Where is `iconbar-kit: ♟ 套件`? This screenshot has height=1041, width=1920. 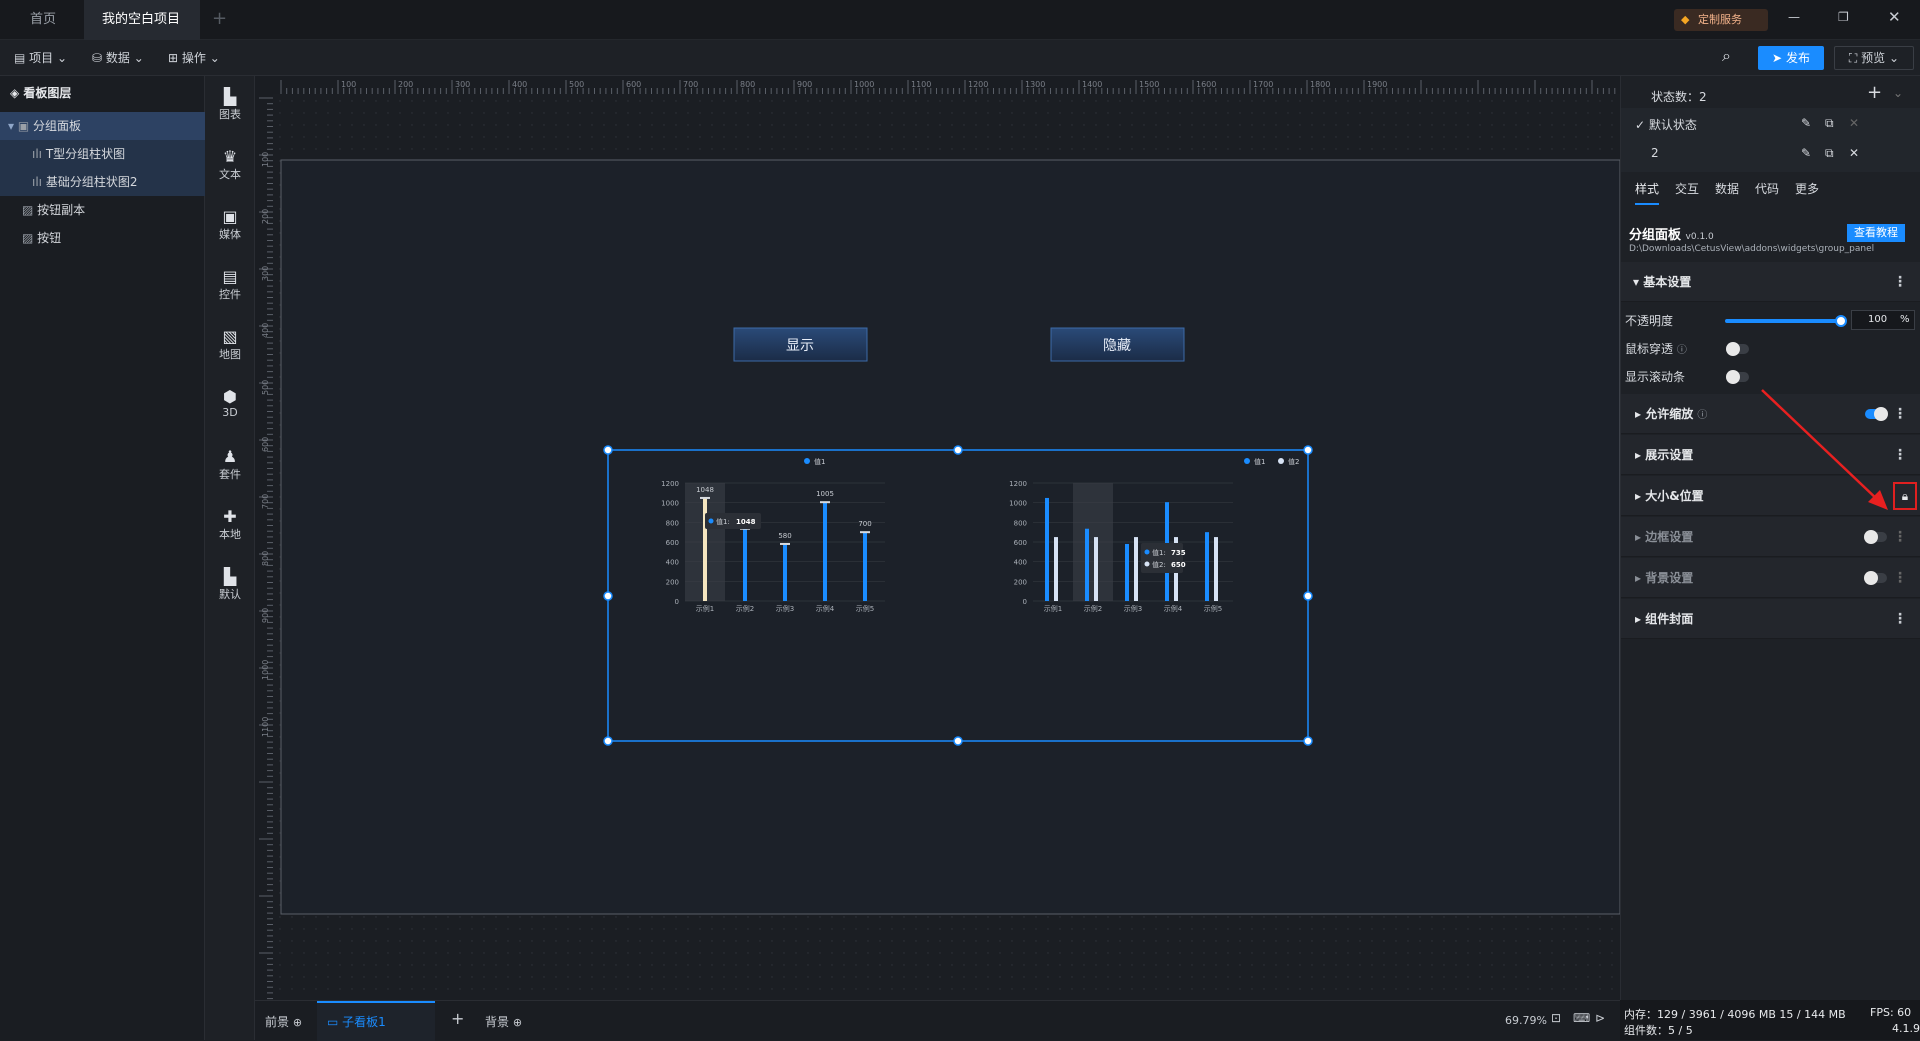 iconbar-kit: ♟ 套件 is located at coordinates (230, 465).